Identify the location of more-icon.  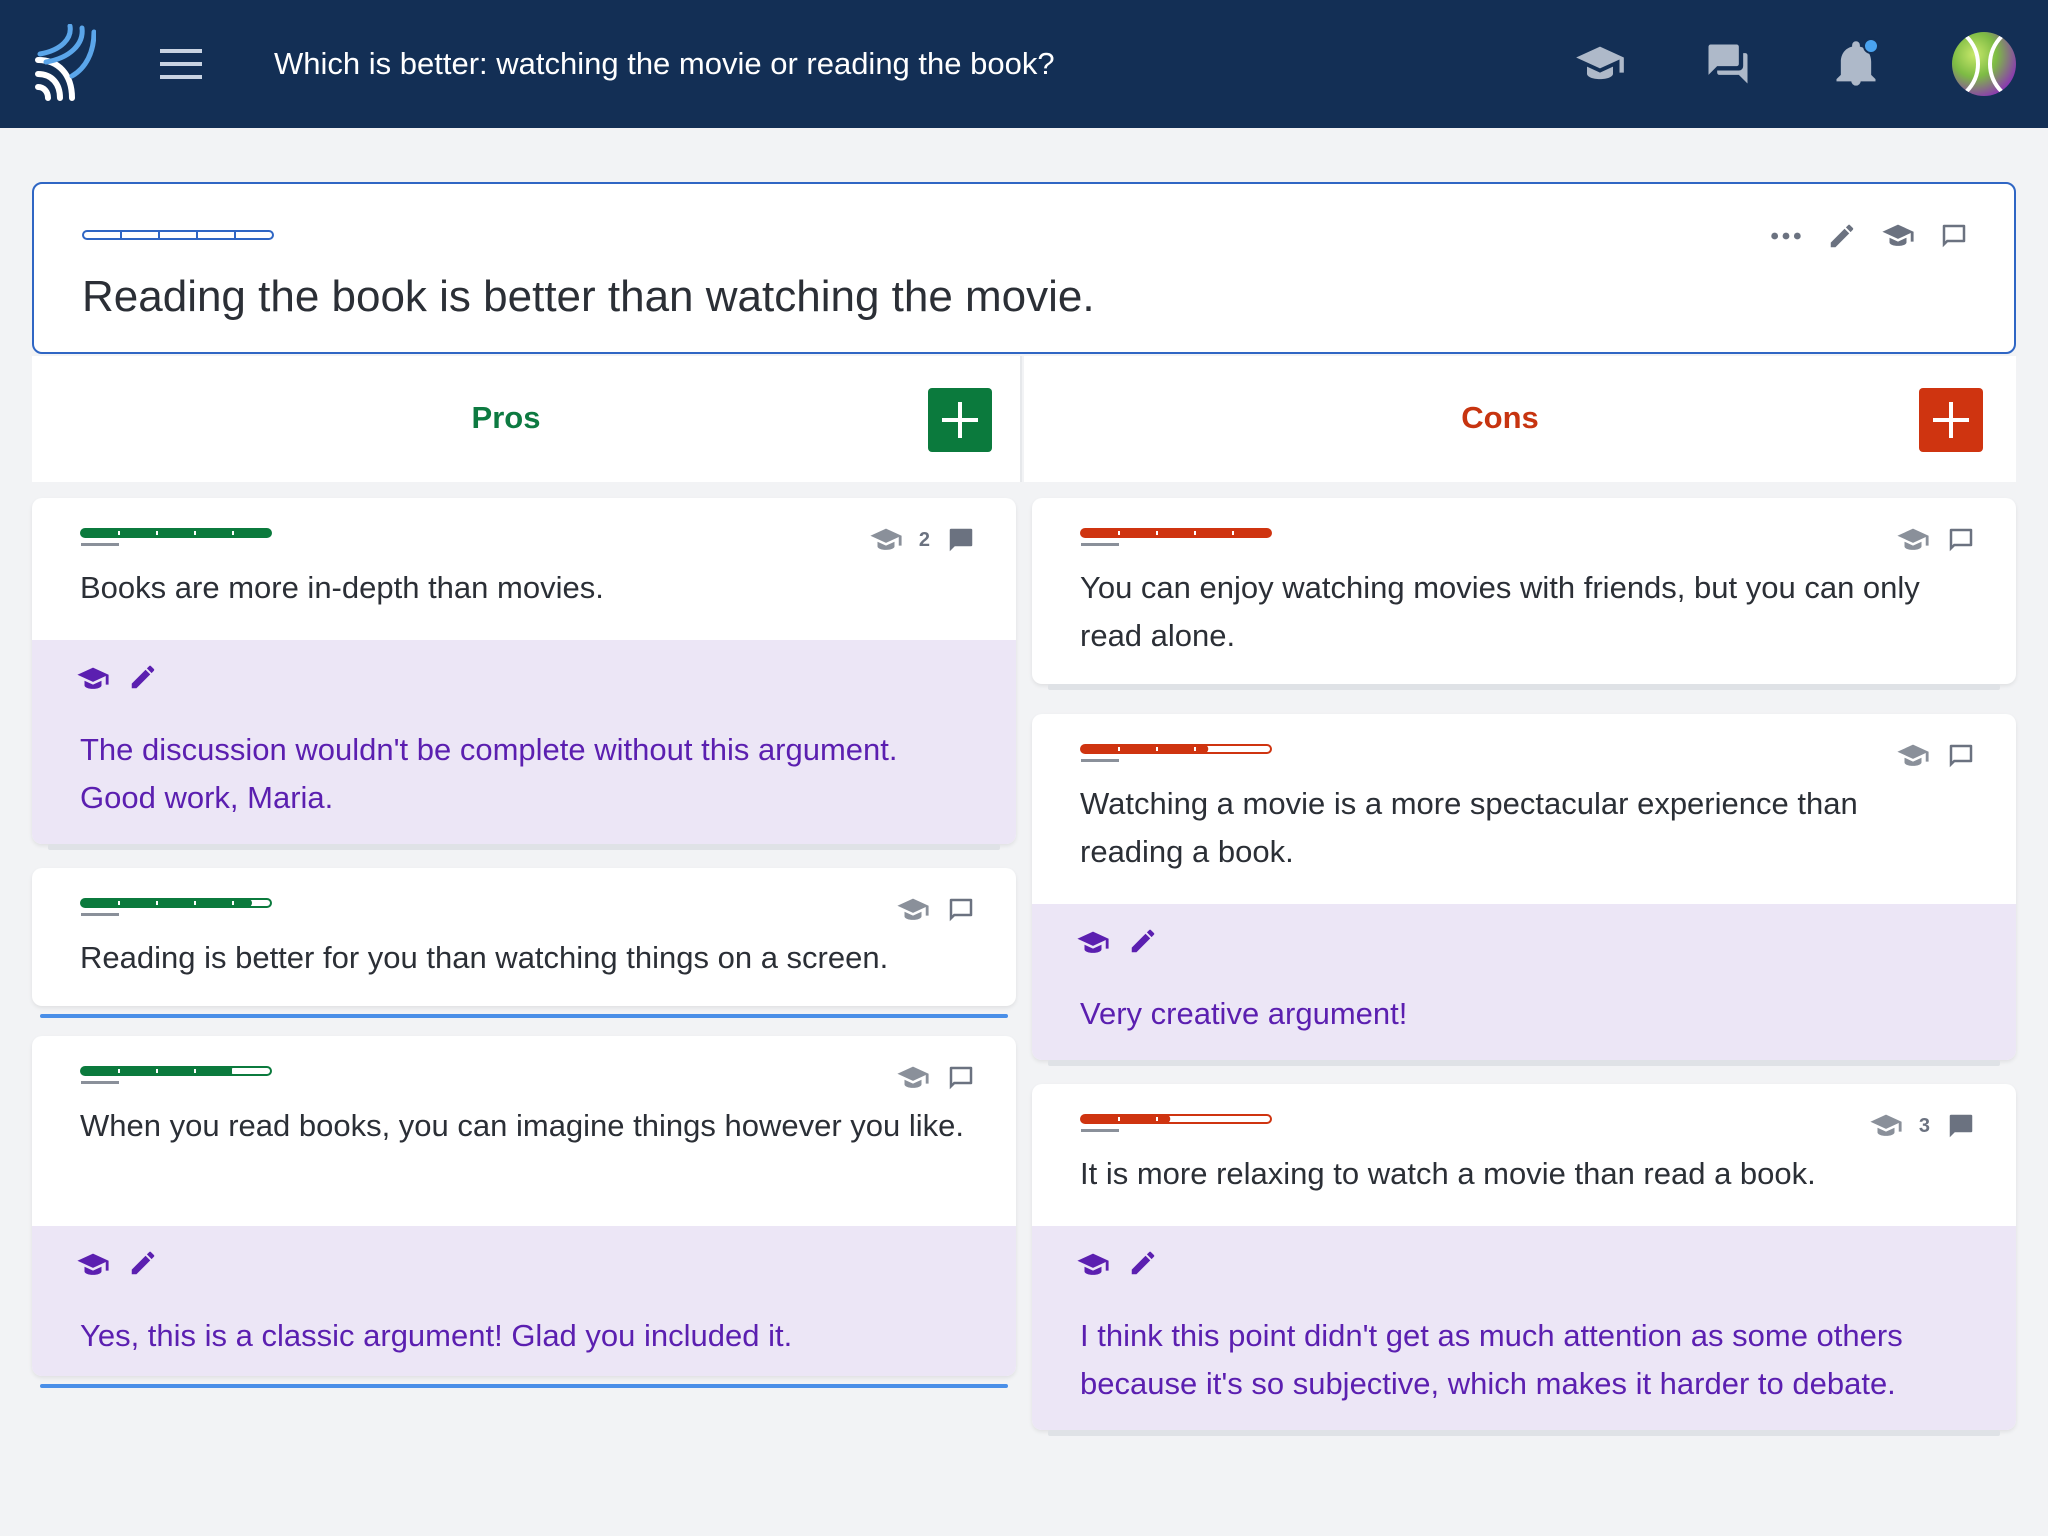
(1786, 236).